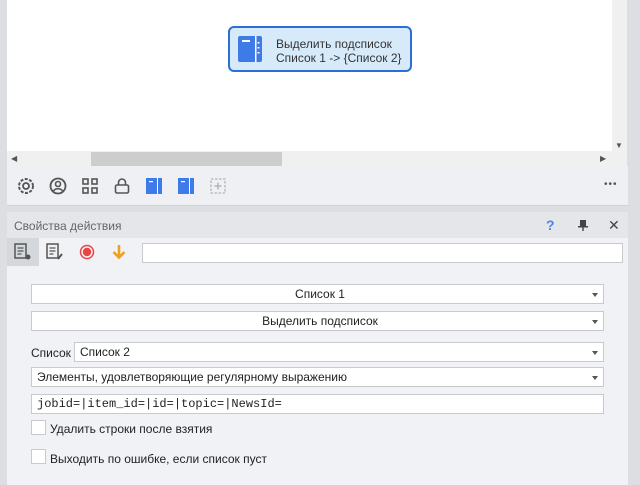  Describe the element at coordinates (583, 225) in the screenshot. I see `pin-icon` at that location.